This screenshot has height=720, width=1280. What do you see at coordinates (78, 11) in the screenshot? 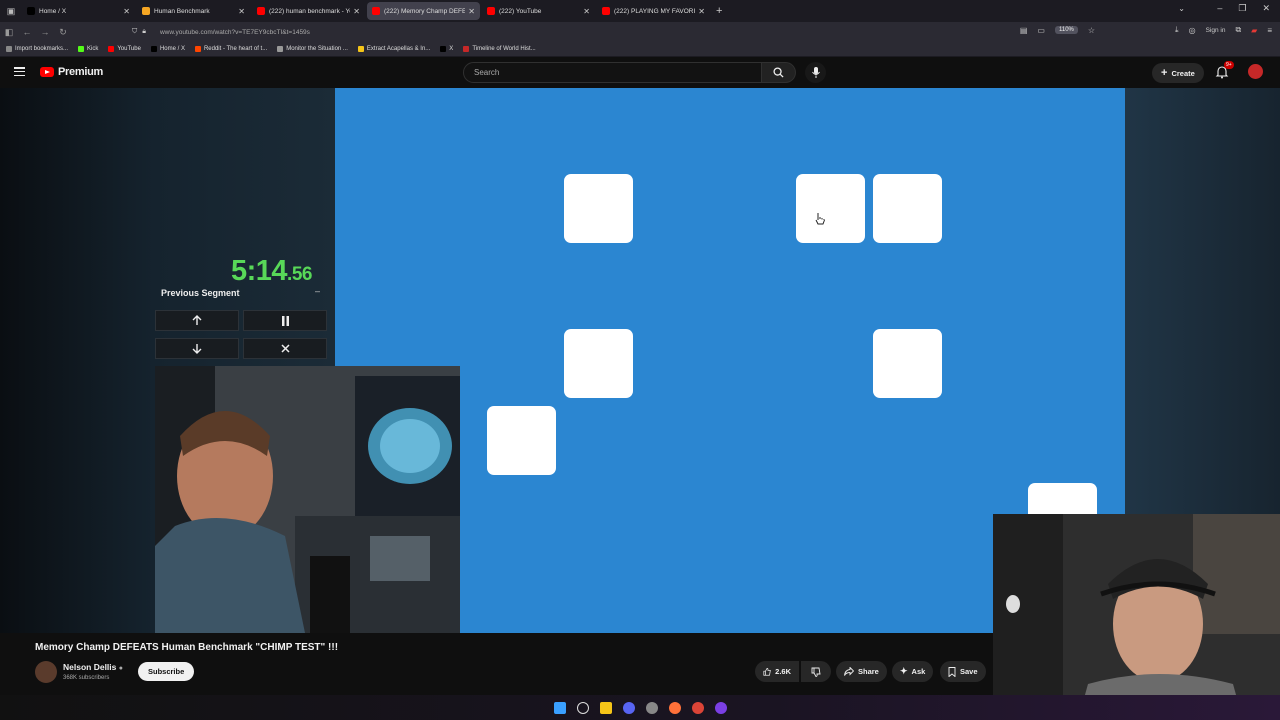
I see `browser-tab: Home / X ✕` at bounding box center [78, 11].